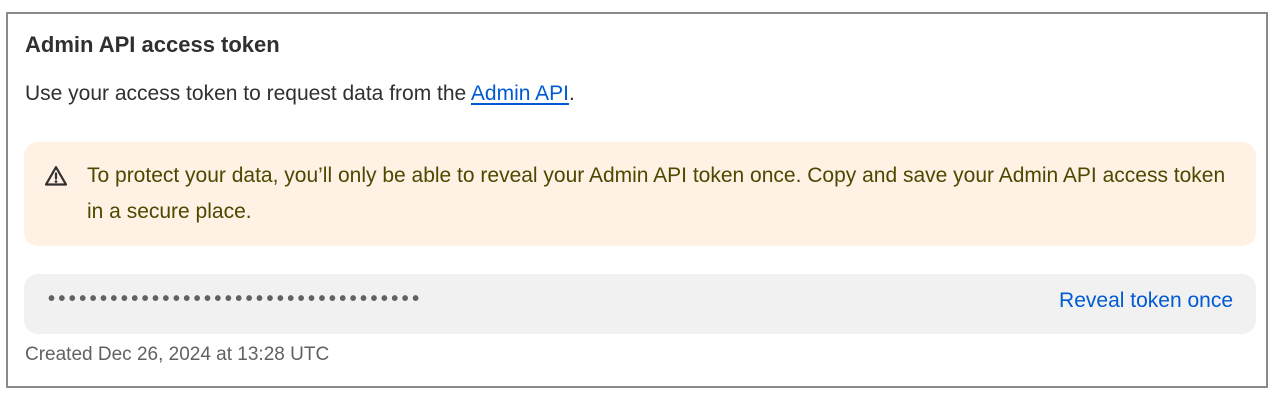 The height and width of the screenshot is (400, 1280). What do you see at coordinates (520, 93) in the screenshot?
I see `admin-api-link: Admin API` at bounding box center [520, 93].